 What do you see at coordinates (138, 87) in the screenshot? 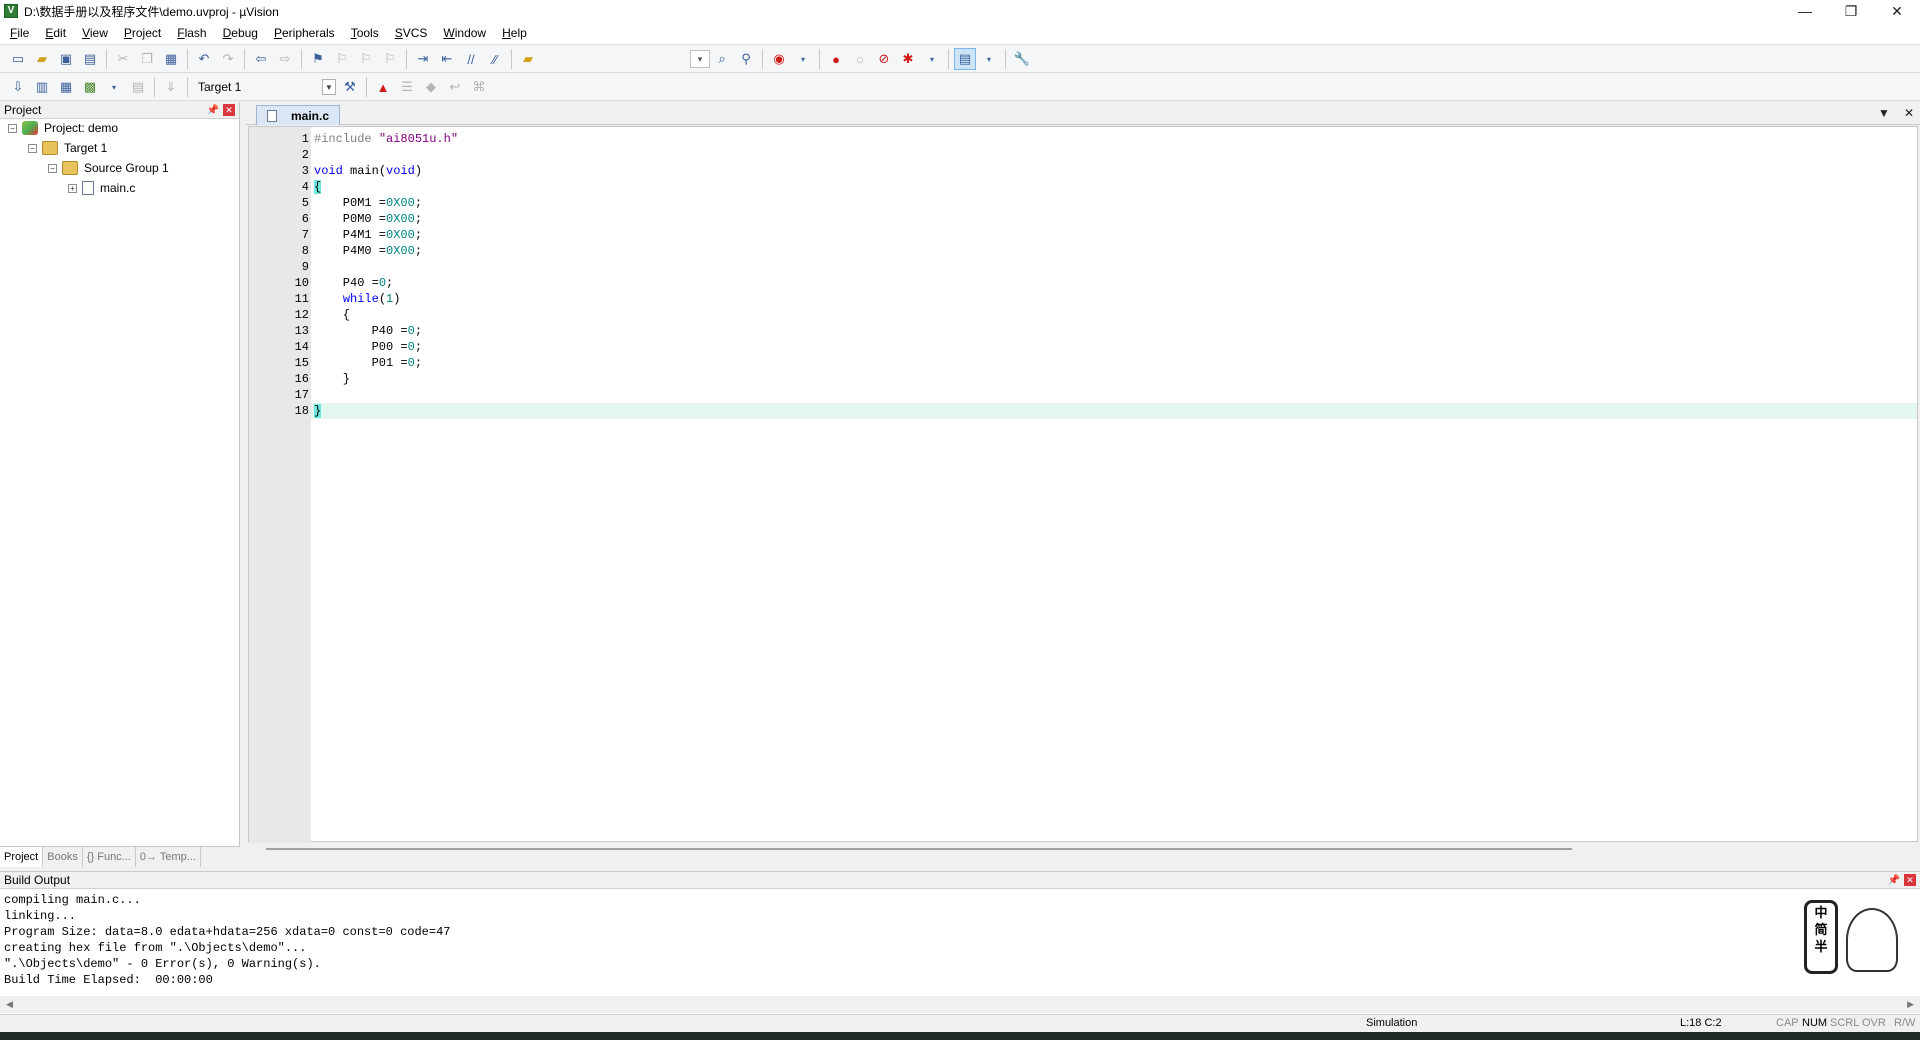
I see `stop-build-icon: ▤` at bounding box center [138, 87].